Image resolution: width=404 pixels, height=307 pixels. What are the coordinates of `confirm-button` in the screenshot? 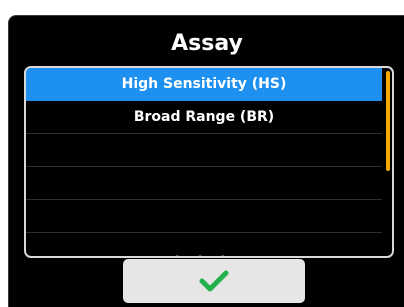 It's located at (214, 281).